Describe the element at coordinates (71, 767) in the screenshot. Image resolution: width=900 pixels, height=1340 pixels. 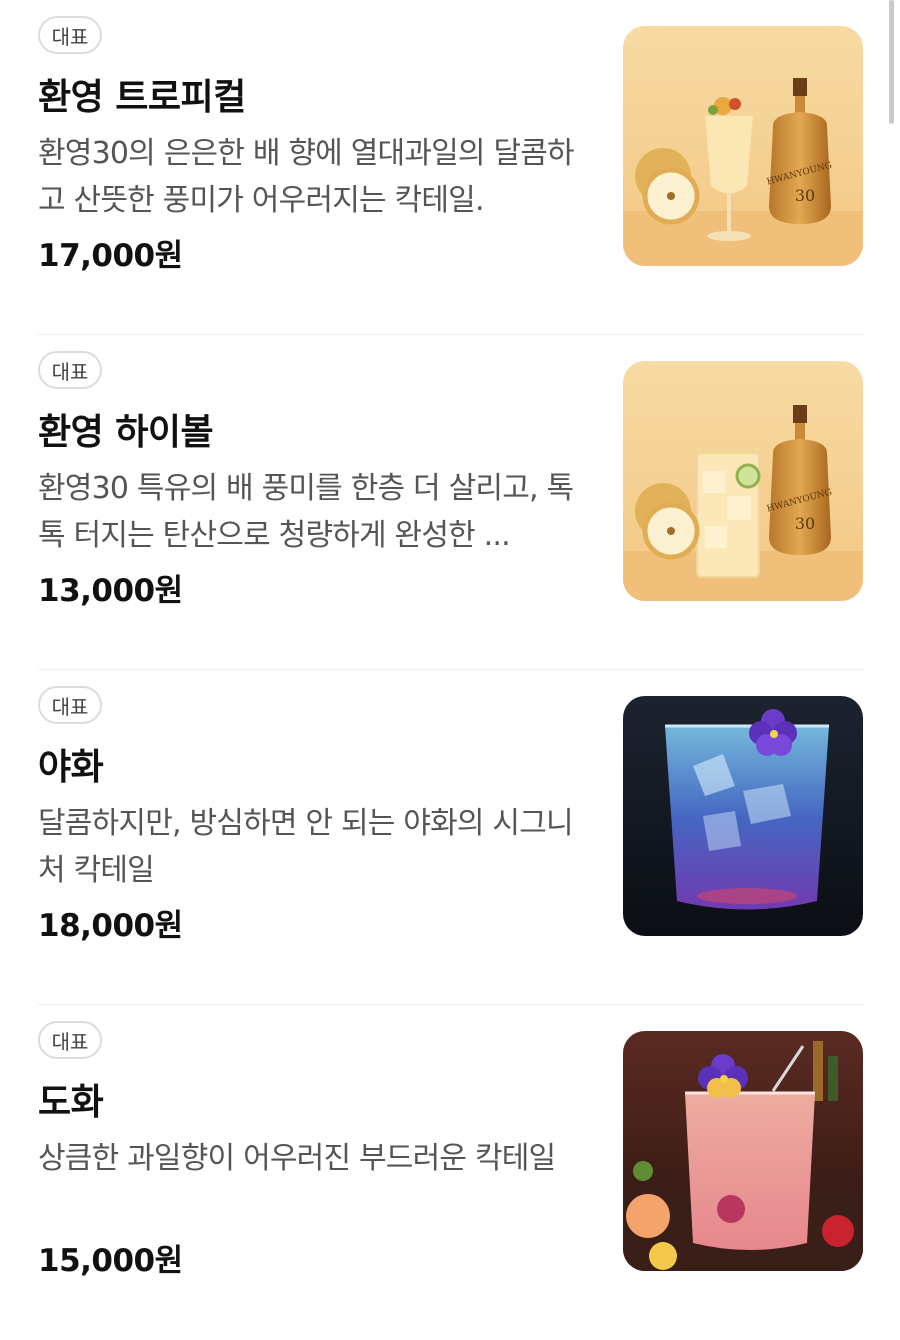
I see `menu-item-name: 야화` at that location.